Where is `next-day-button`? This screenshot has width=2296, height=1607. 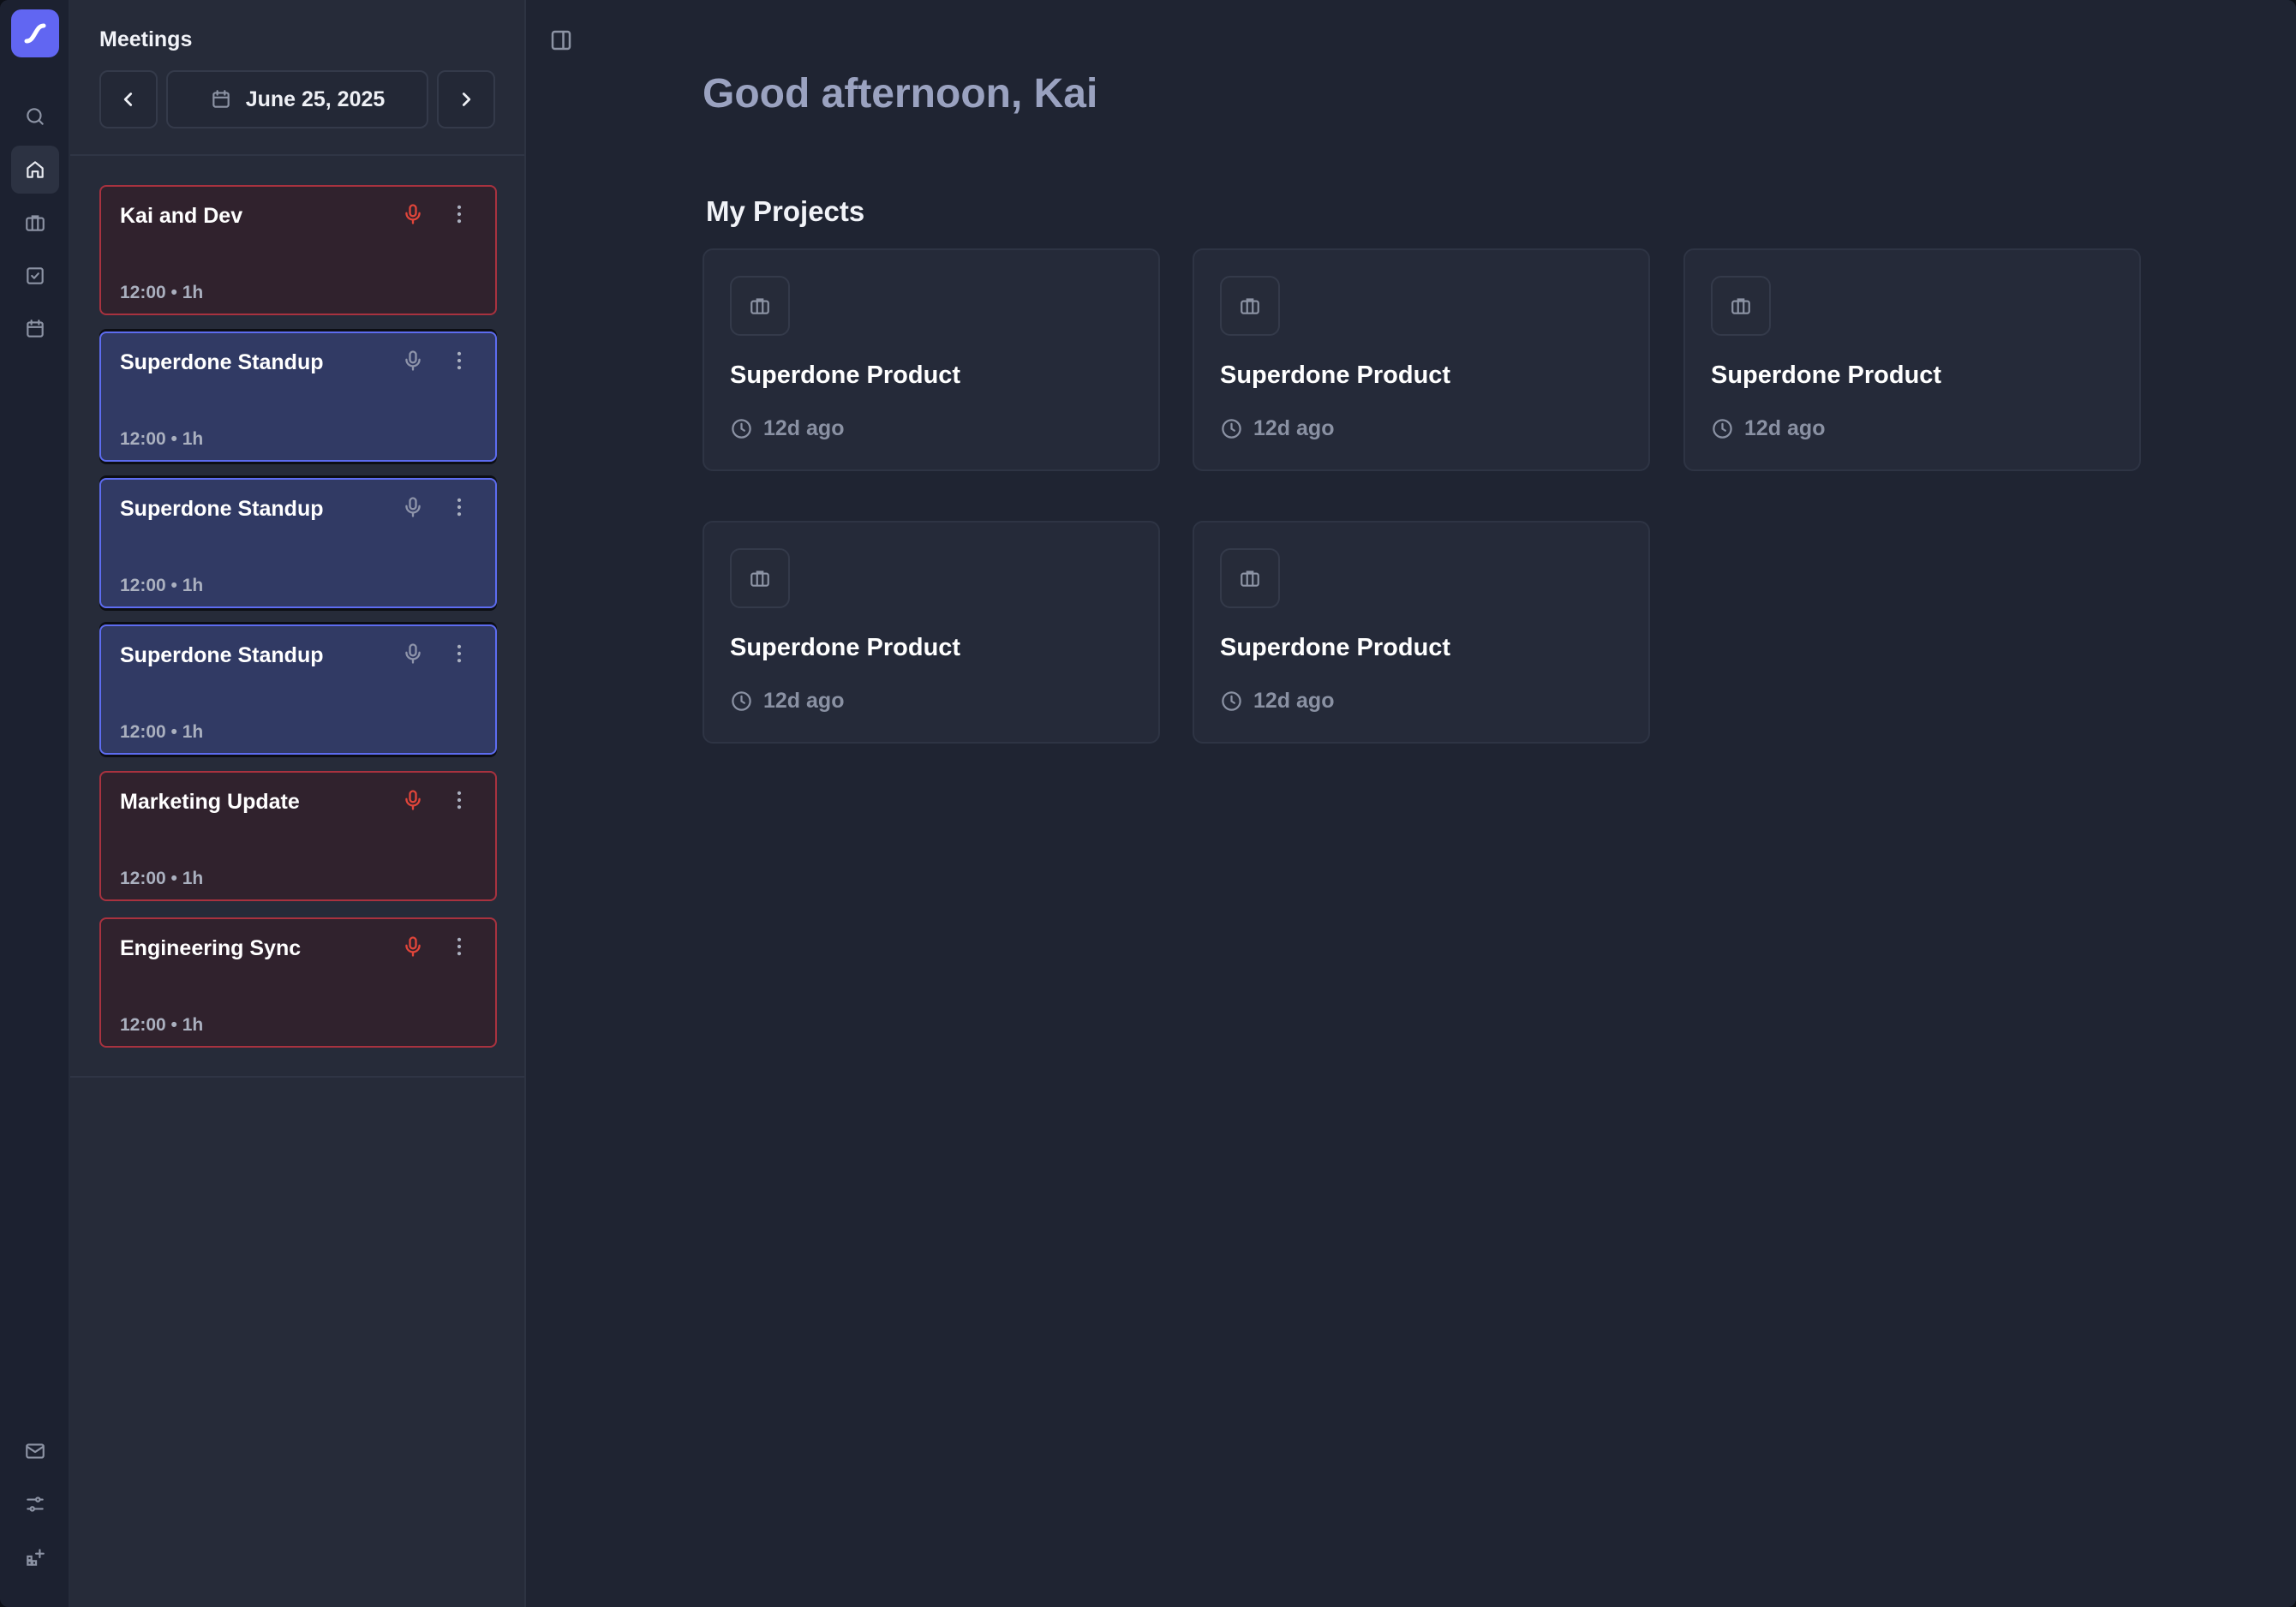 next-day-button is located at coordinates (466, 99).